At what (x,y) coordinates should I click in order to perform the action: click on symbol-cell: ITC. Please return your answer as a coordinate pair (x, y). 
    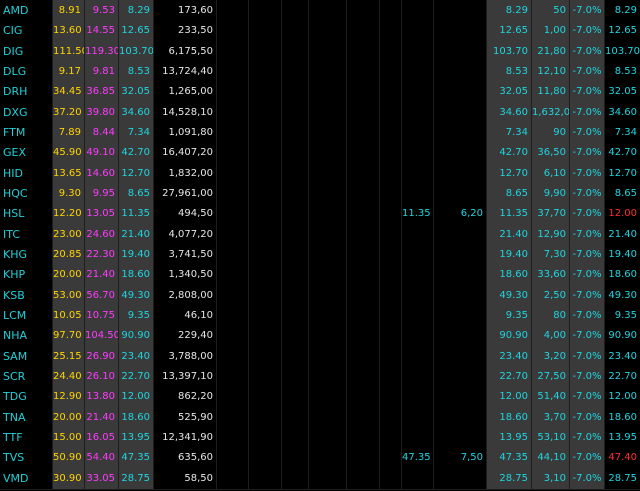
    Looking at the image, I should click on (26, 234).